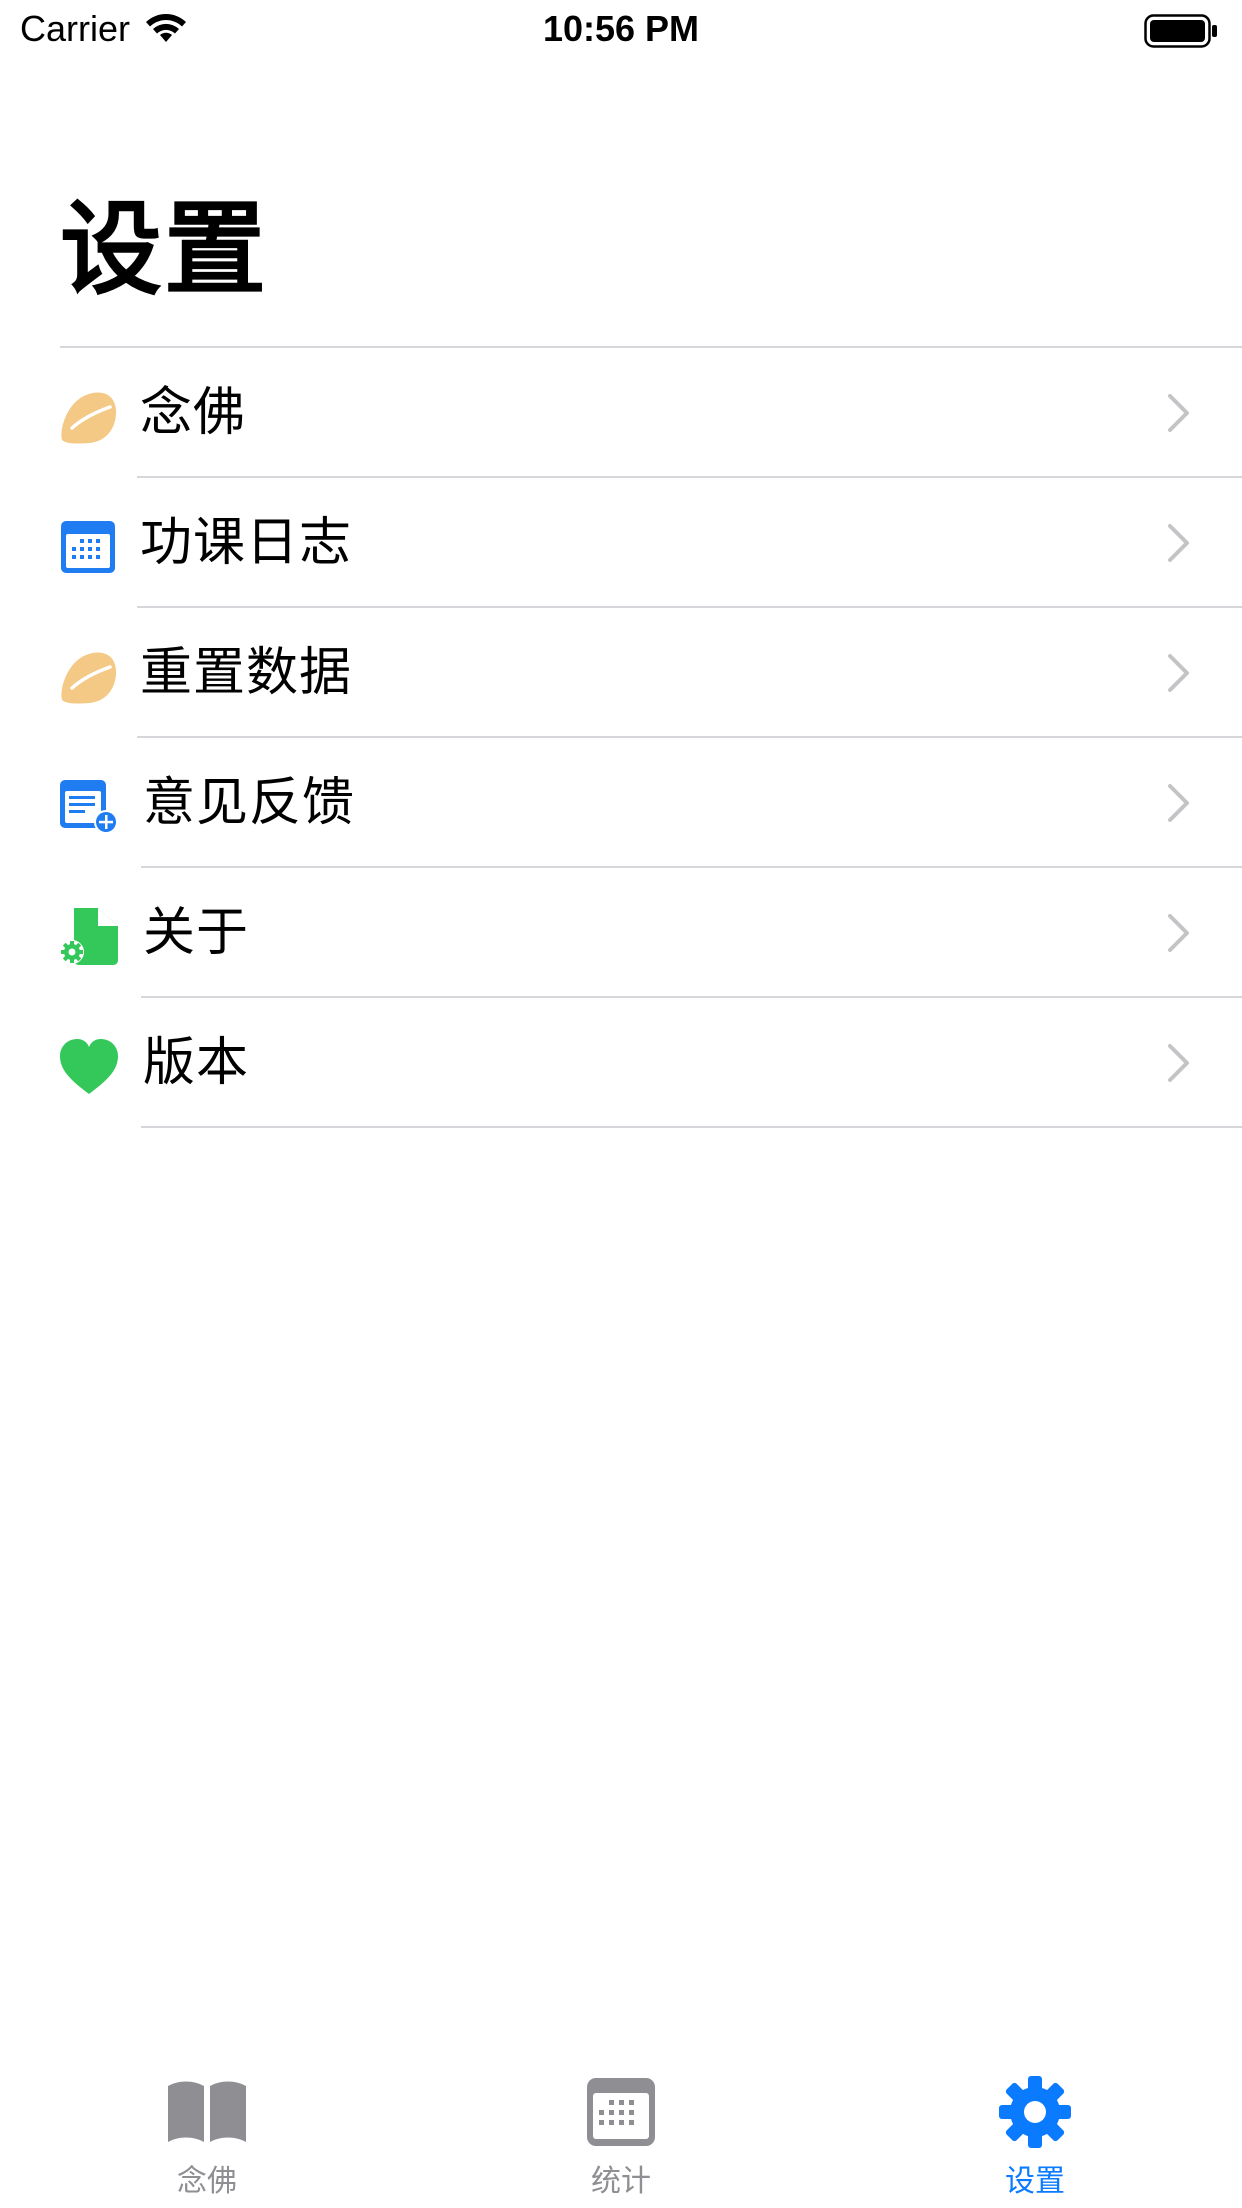  What do you see at coordinates (621, 28) in the screenshot?
I see `status-time: 10:56 PM` at bounding box center [621, 28].